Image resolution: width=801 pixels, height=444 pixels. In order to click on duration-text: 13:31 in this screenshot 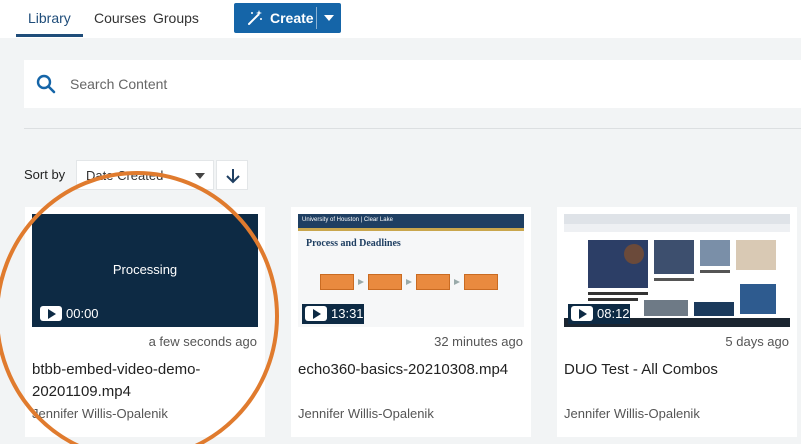, I will do `click(347, 313)`.